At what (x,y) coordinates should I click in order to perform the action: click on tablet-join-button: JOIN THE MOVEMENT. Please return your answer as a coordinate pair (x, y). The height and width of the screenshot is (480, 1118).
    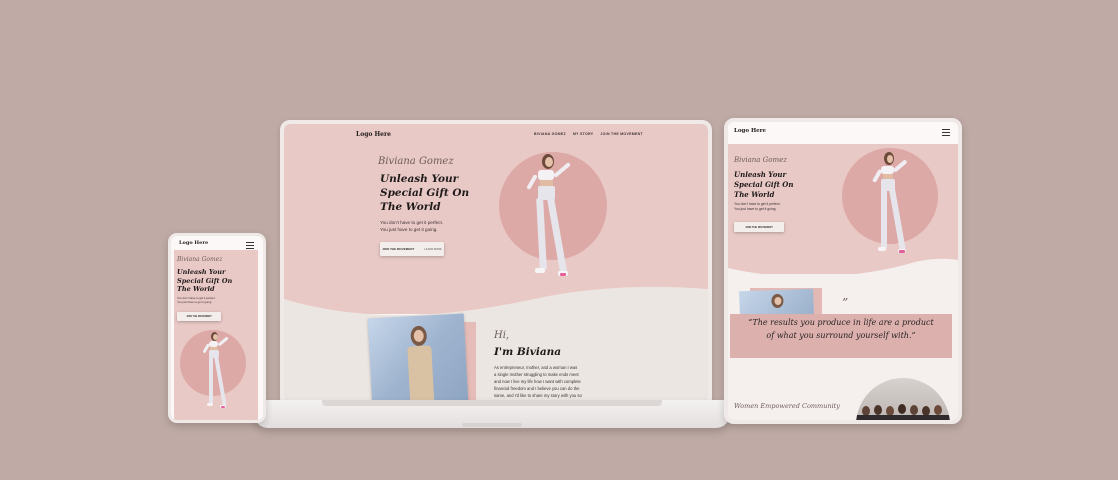
    Looking at the image, I should click on (759, 227).